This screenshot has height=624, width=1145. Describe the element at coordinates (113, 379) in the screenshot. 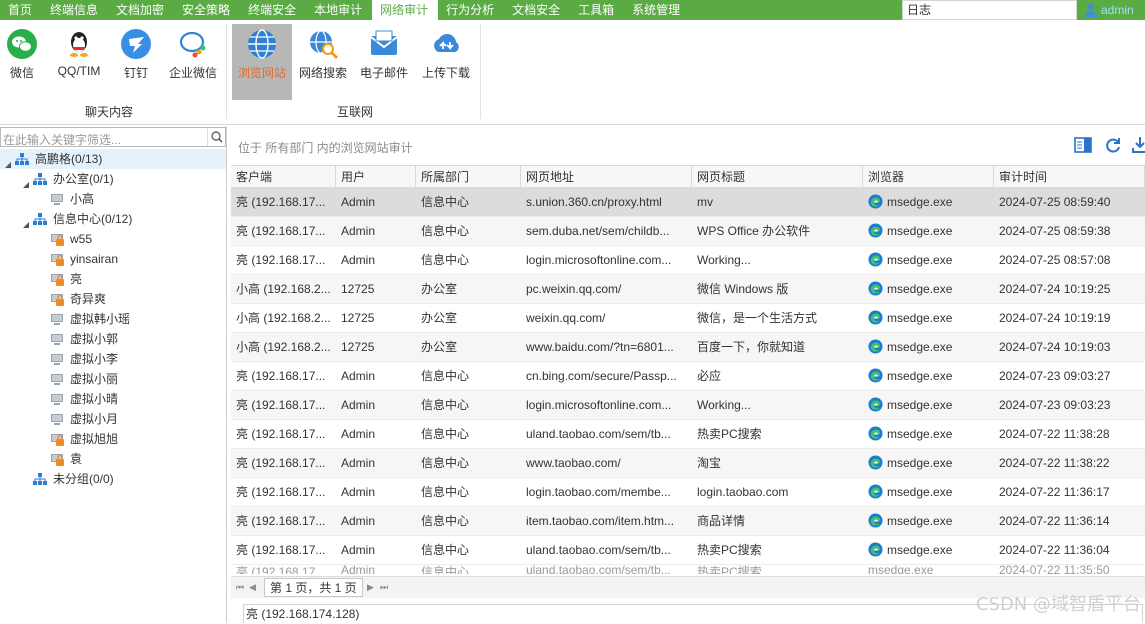

I see `tree-computer-node: 虚拟小丽` at that location.